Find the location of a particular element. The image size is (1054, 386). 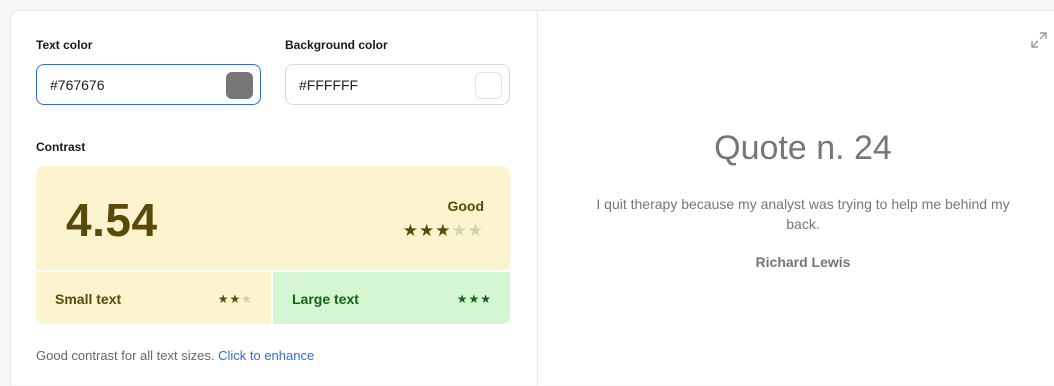

large-text-stars: ★★★ is located at coordinates (474, 299).